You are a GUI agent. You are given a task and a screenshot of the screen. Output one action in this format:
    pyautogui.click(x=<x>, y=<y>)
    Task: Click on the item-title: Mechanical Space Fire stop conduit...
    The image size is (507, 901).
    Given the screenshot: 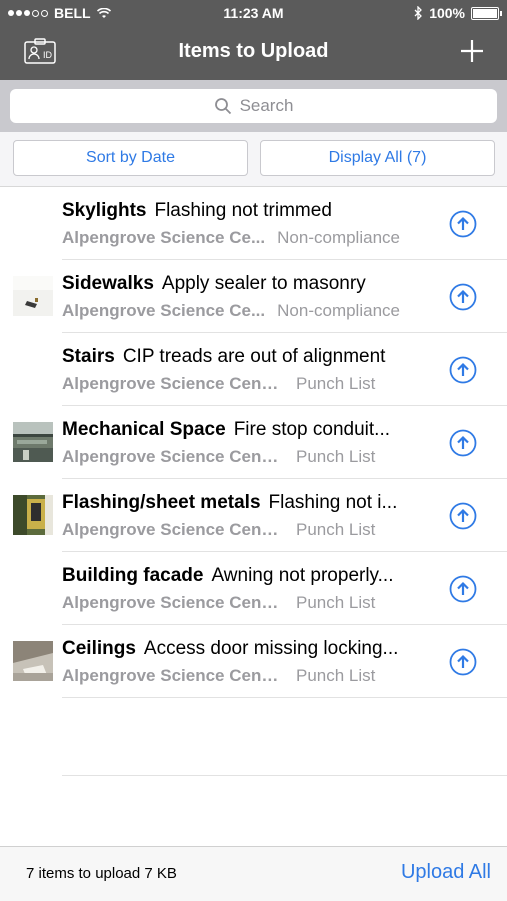 What is the action you would take?
    pyautogui.click(x=247, y=430)
    